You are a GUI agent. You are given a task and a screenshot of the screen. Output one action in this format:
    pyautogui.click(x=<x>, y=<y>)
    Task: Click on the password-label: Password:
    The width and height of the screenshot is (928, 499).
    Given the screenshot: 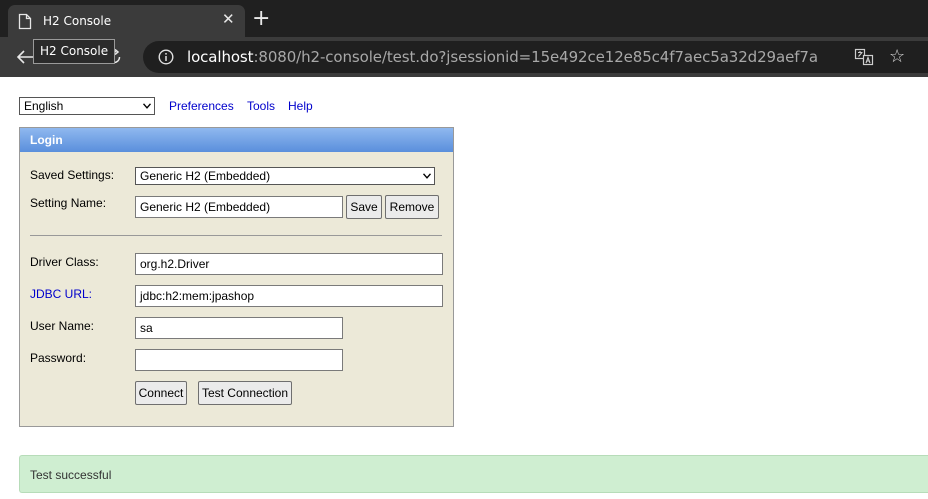 What is the action you would take?
    pyautogui.click(x=58, y=358)
    